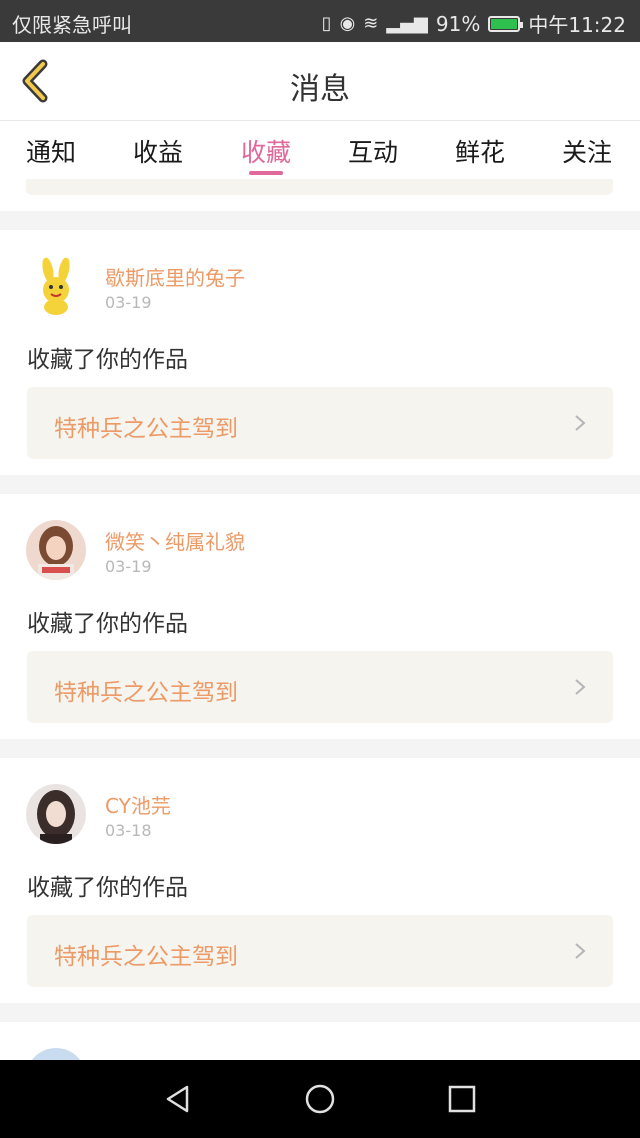  I want to click on nav-home-icon, so click(320, 1099).